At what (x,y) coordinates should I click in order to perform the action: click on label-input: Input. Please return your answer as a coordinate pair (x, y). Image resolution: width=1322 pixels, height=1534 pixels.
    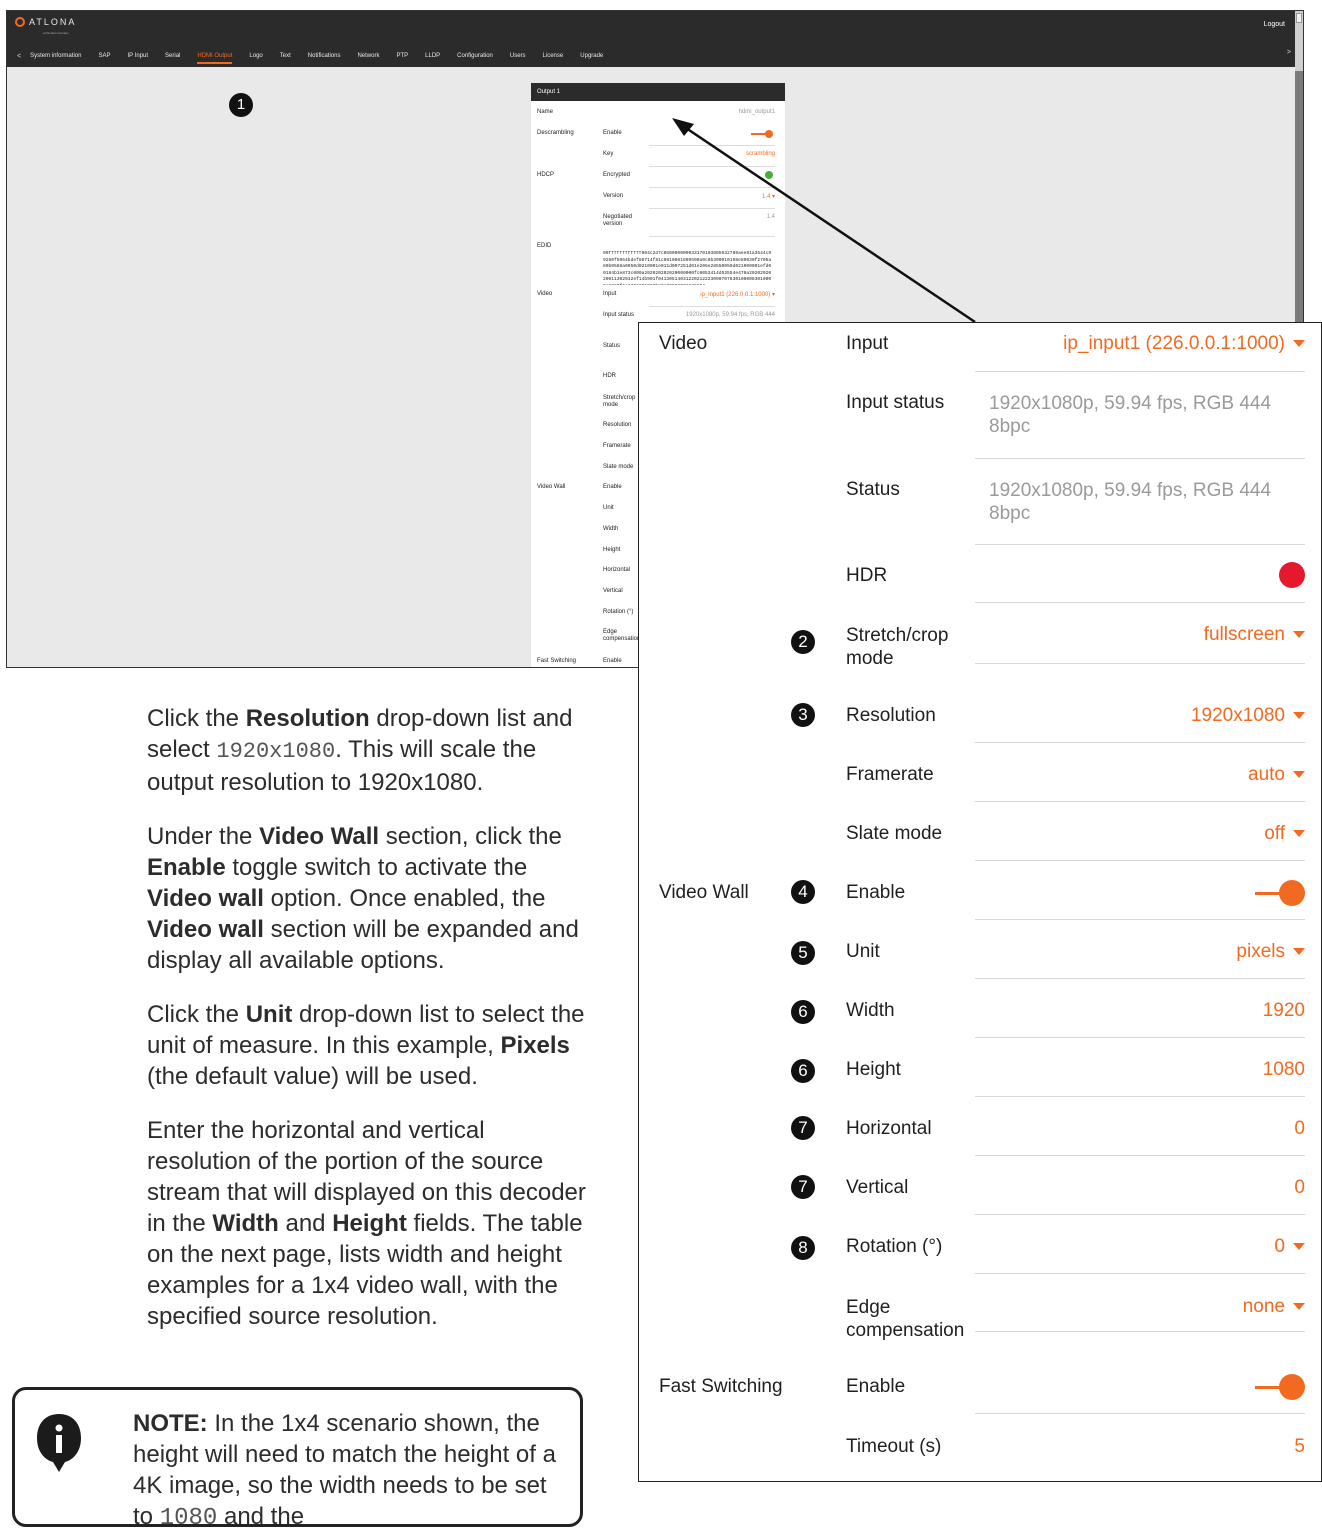
    Looking at the image, I should click on (867, 343).